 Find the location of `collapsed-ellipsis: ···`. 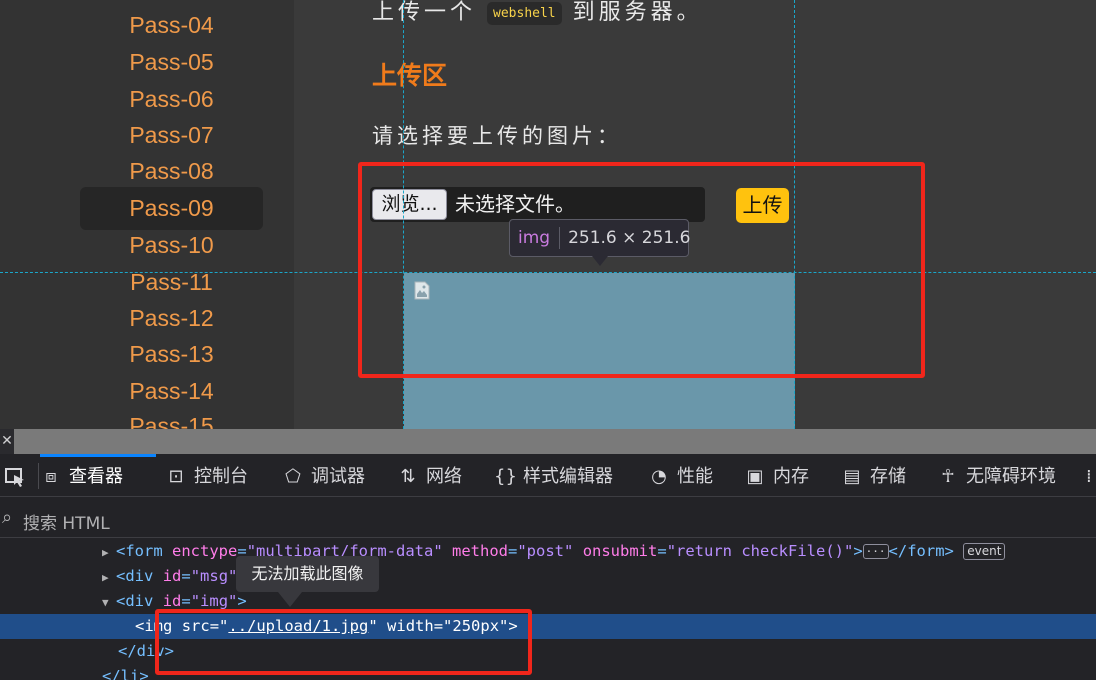

collapsed-ellipsis: ··· is located at coordinates (875, 551).